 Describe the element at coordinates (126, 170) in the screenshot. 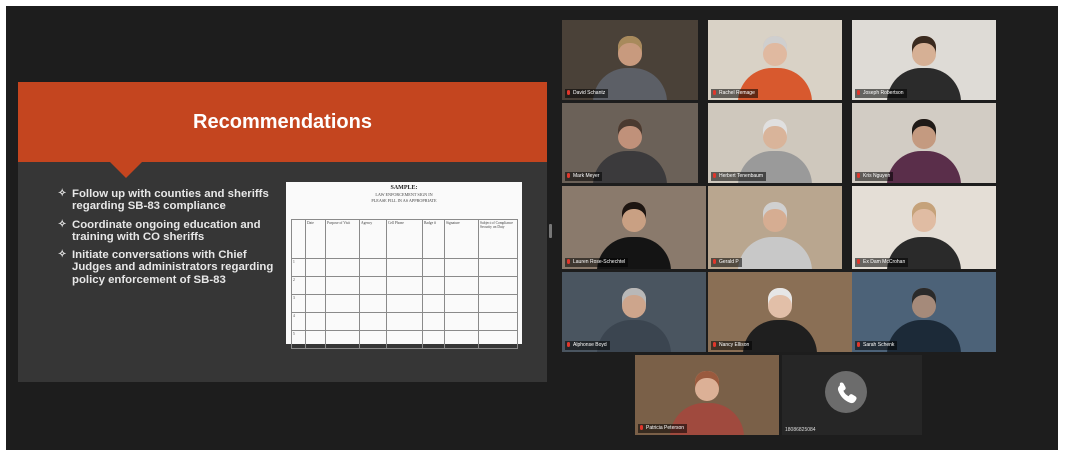

I see `banner-notch` at that location.